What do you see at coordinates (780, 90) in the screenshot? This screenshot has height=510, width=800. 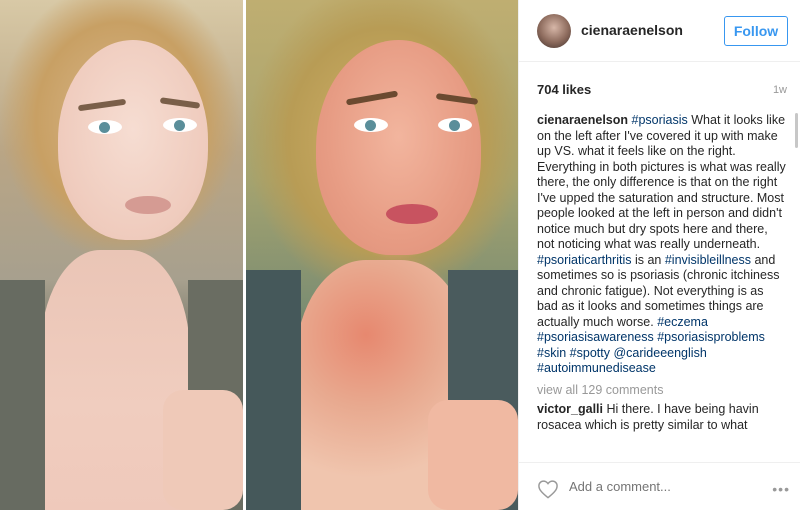 I see `timestamp: 1w` at bounding box center [780, 90].